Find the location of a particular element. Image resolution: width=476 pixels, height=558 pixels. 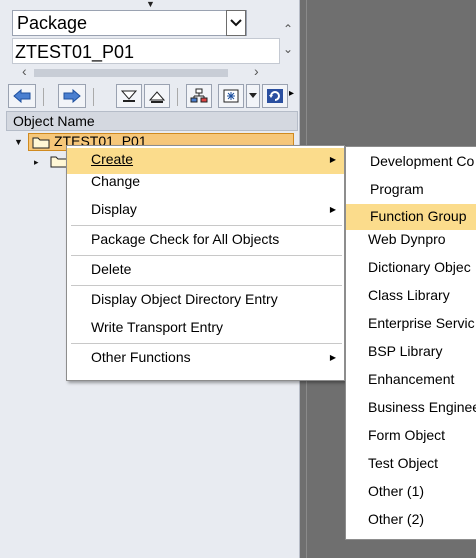

submenu-item-other-2: Other (2) is located at coordinates (411, 520).